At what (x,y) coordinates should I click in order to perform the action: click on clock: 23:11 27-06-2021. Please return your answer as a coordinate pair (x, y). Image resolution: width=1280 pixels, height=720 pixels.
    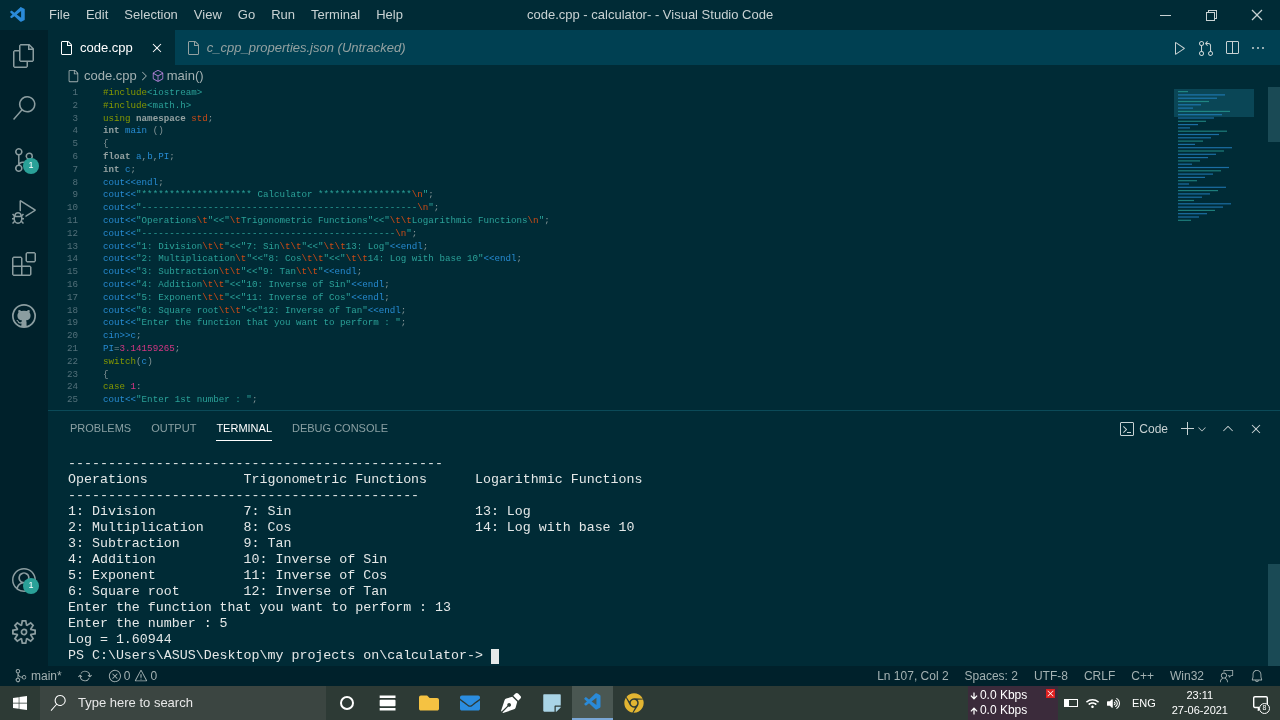
    Looking at the image, I should click on (1199, 703).